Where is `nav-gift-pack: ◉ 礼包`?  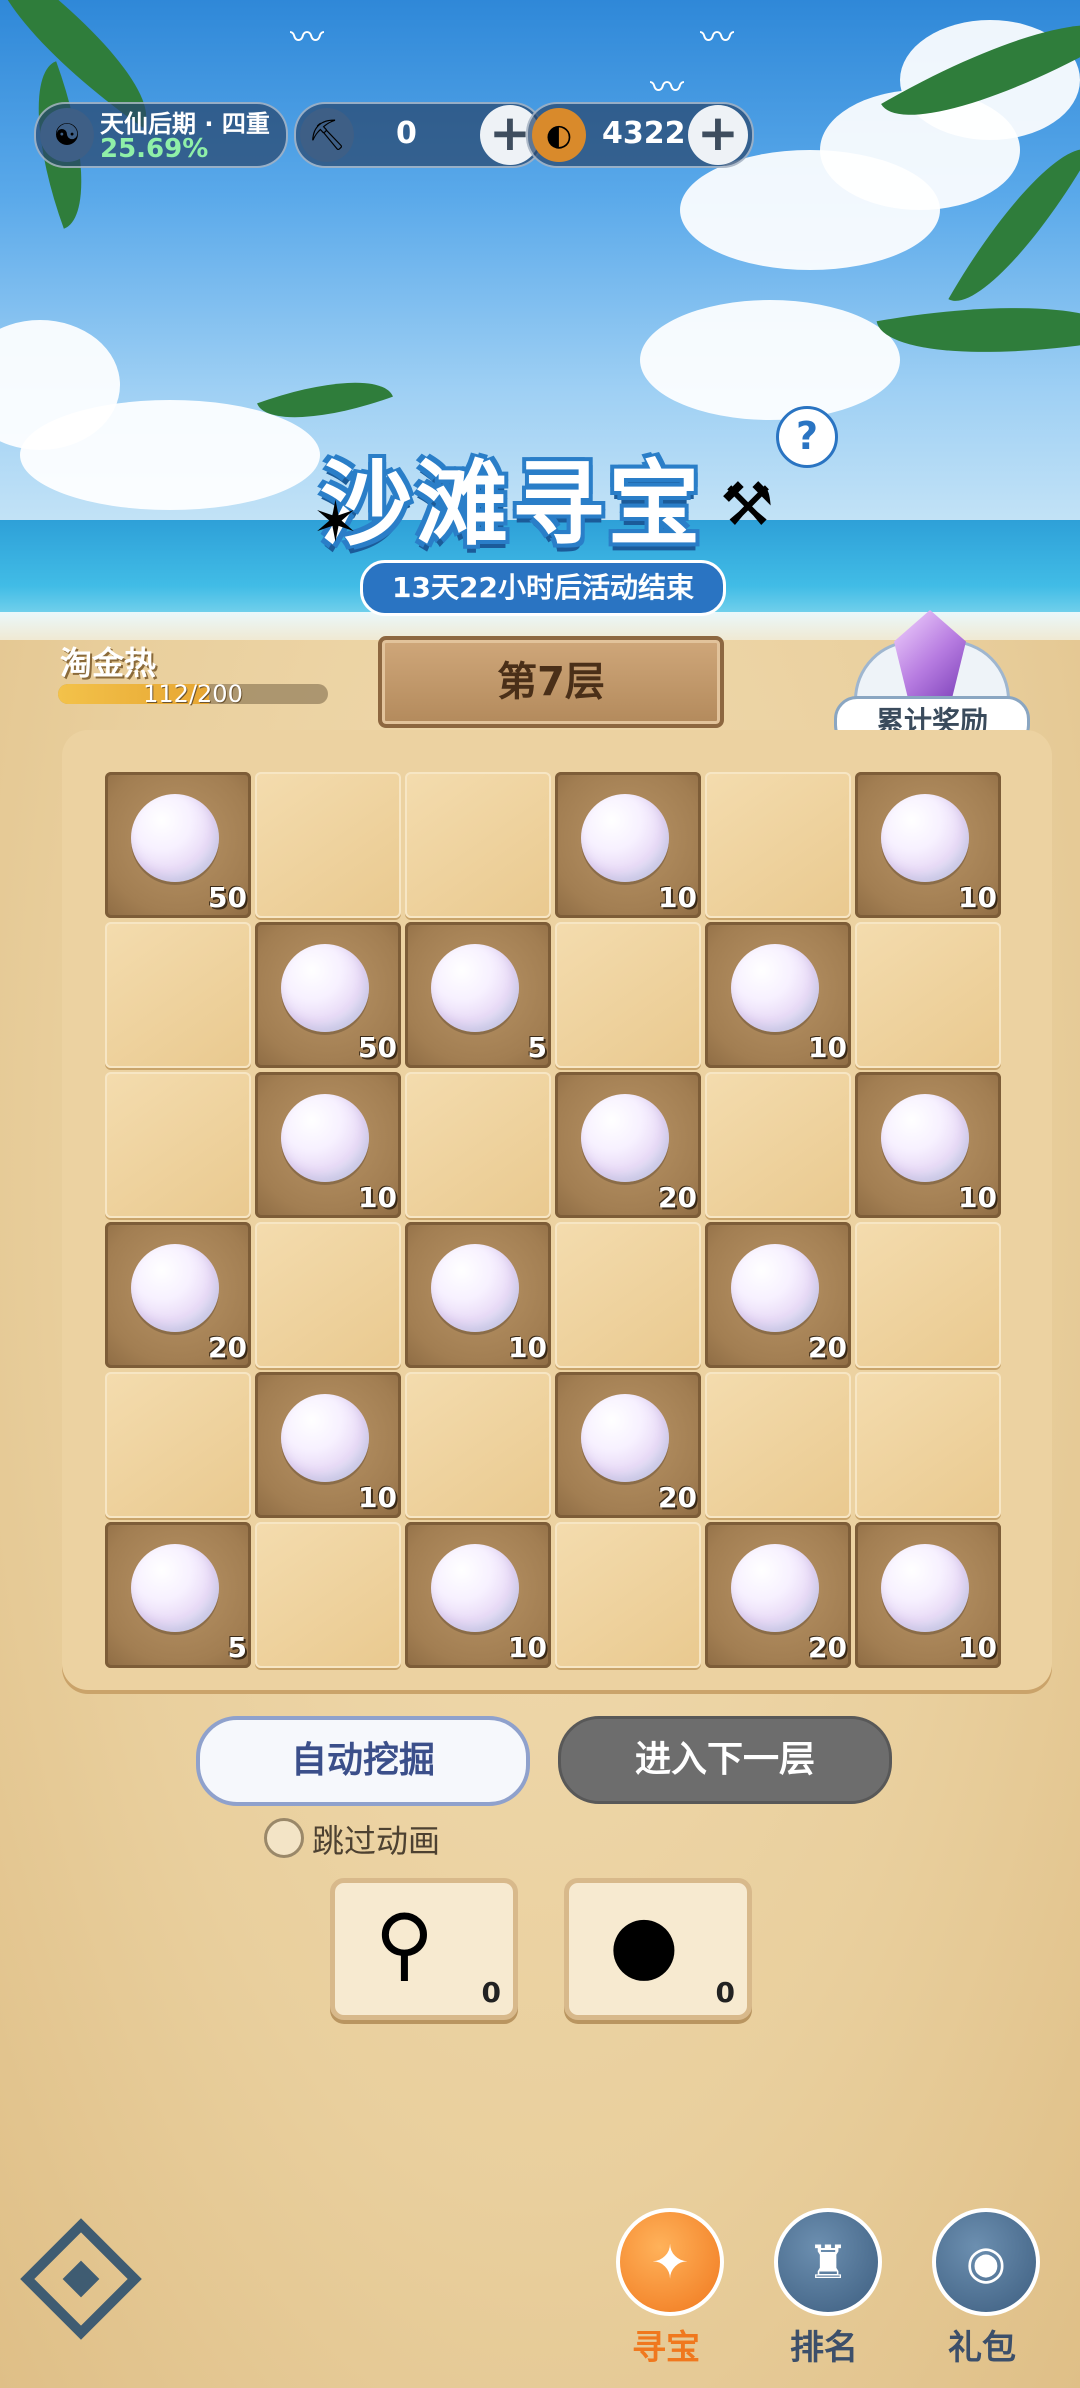
nav-gift-pack: ◉ 礼包 is located at coordinates (982, 2293).